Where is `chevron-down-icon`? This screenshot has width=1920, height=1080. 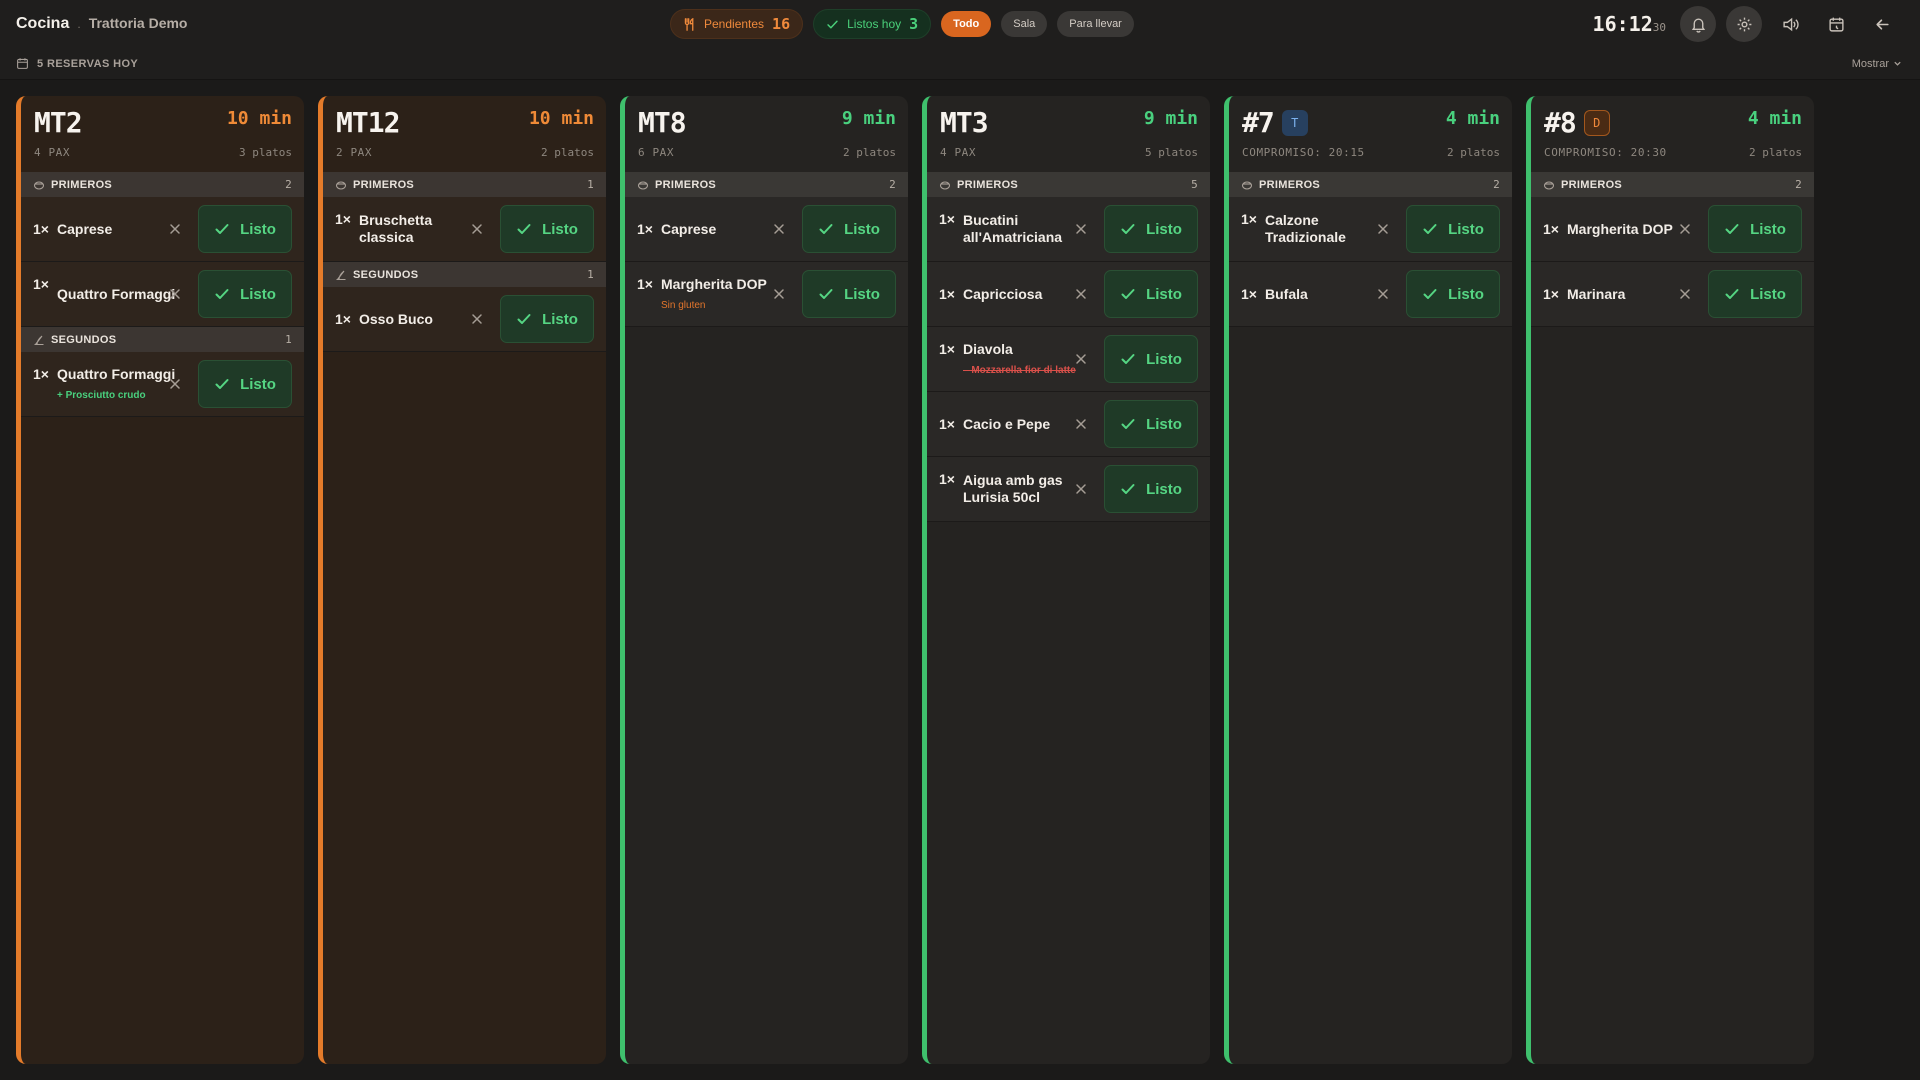
chevron-down-icon is located at coordinates (1897, 63).